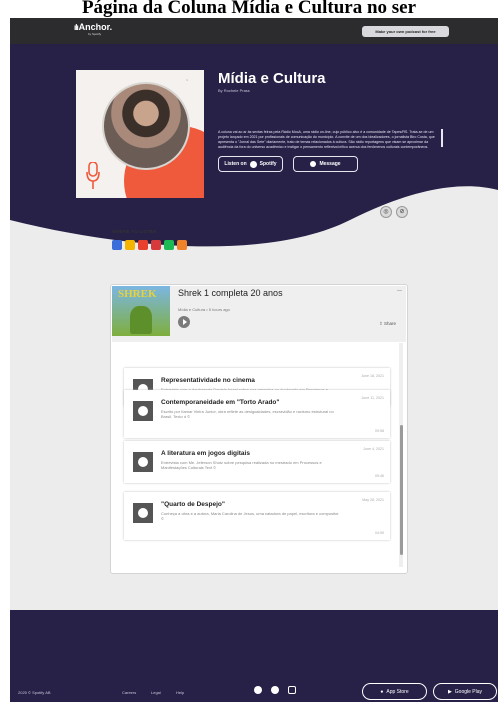 This screenshot has width=498, height=702. I want to click on episode-duration: 09:58, so click(379, 431).